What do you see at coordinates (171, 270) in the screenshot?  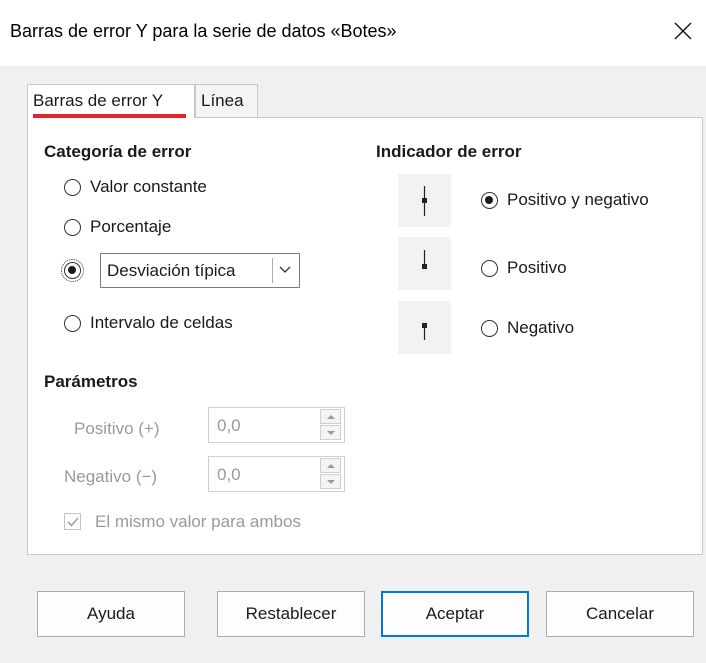 I see `function-select-value: Desviación típica` at bounding box center [171, 270].